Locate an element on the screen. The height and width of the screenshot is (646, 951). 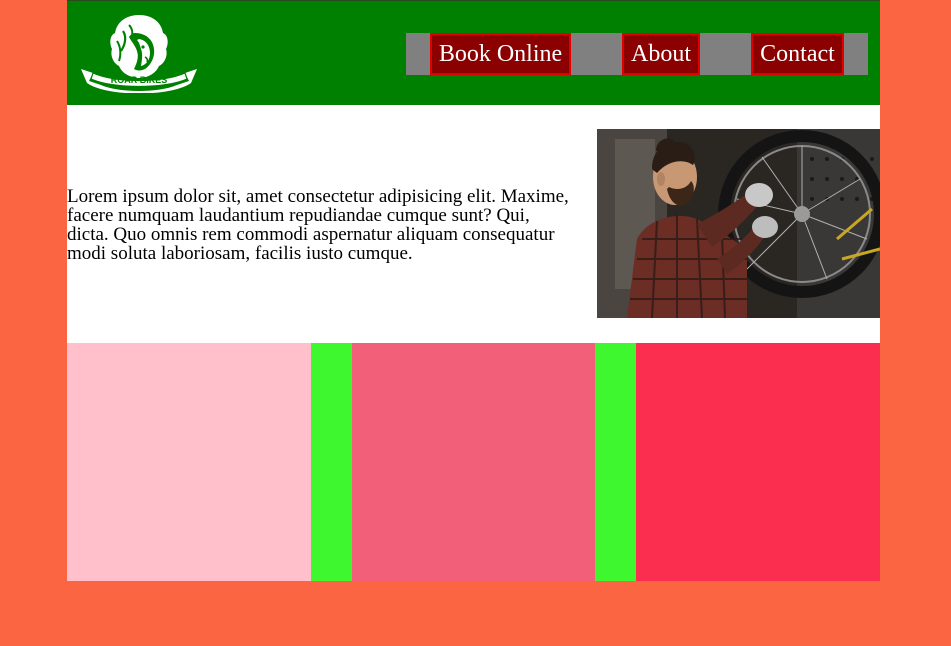
site-header: ROAR BIKES Book Online About Contact is located at coordinates (473, 52).